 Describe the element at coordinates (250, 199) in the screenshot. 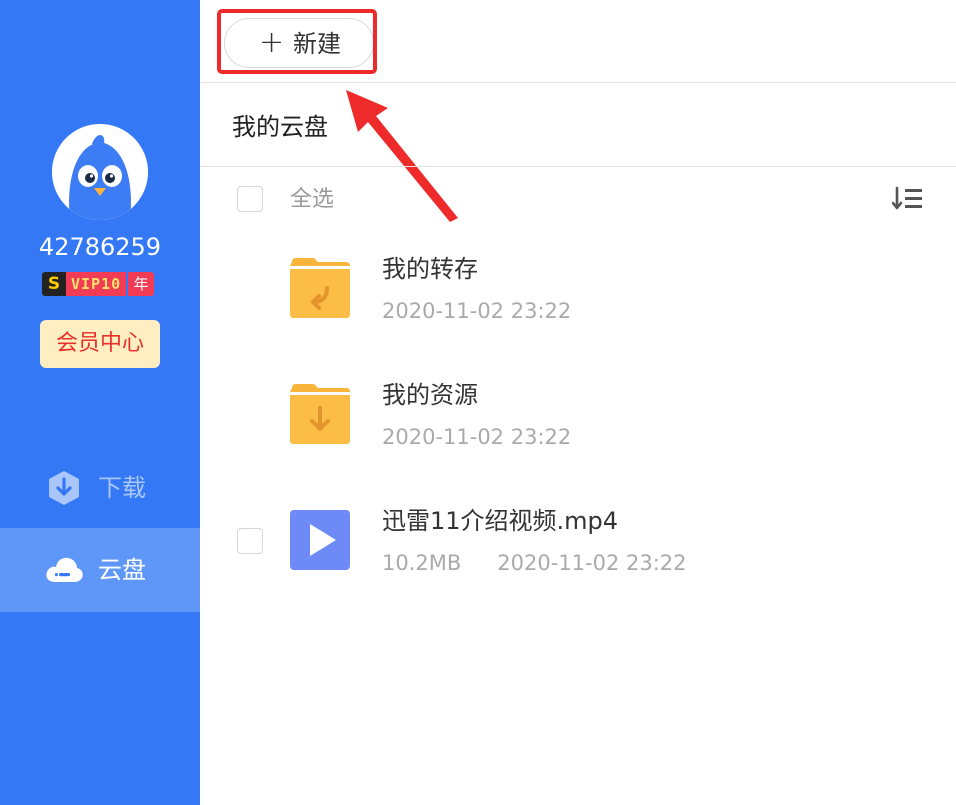

I see `select-all-checkbox` at that location.